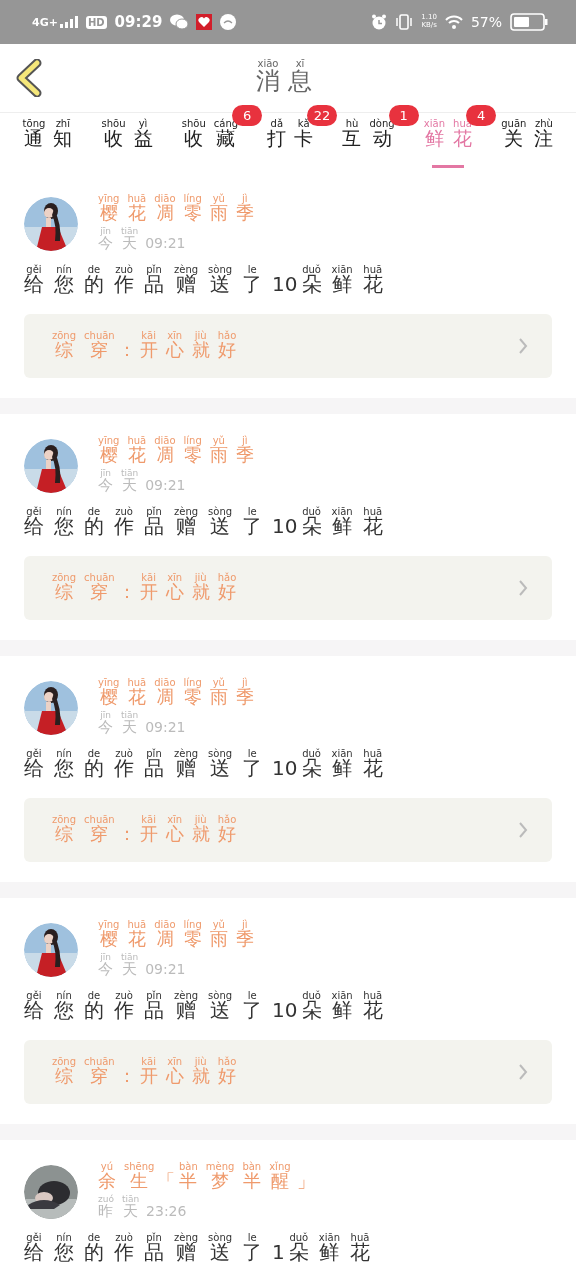  What do you see at coordinates (45, 22) in the screenshot?
I see `network-type: 4G+` at bounding box center [45, 22].